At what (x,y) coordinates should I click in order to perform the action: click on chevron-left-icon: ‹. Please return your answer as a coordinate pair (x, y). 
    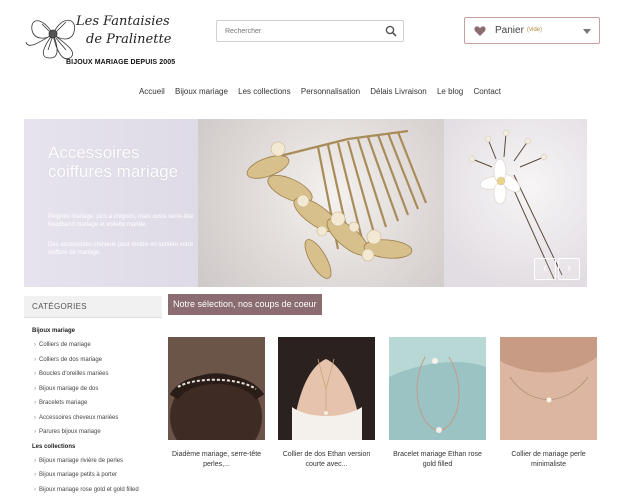
    Looking at the image, I should click on (545, 267).